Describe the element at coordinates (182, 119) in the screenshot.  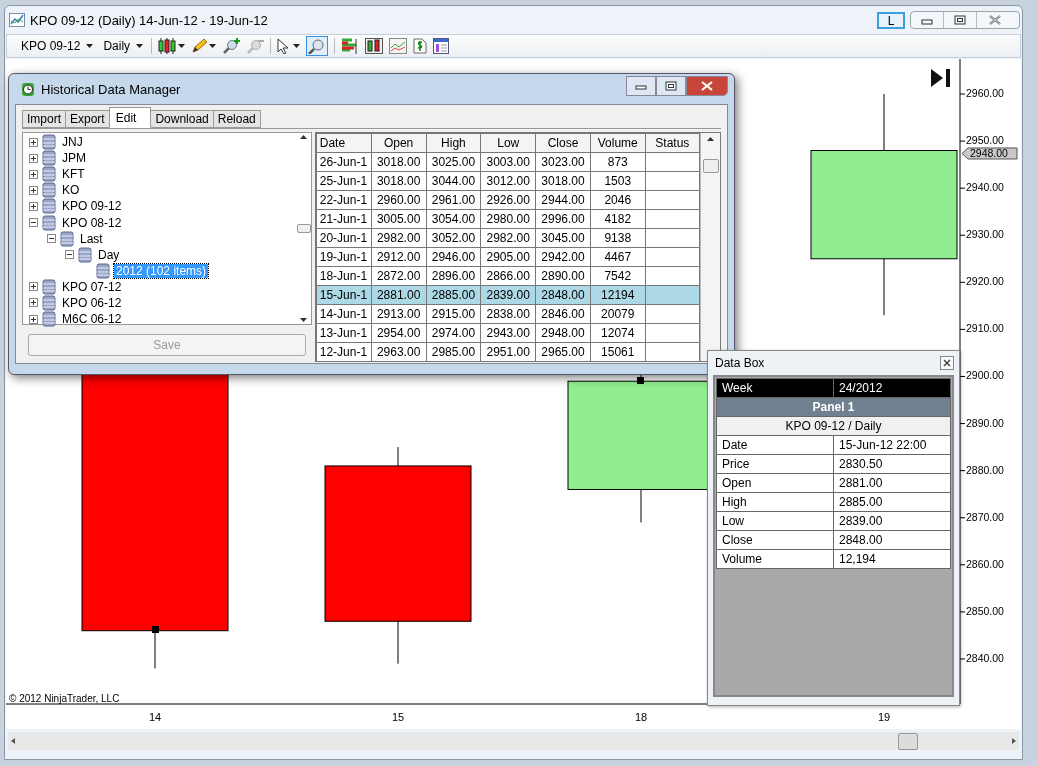
I see `tab: Download` at that location.